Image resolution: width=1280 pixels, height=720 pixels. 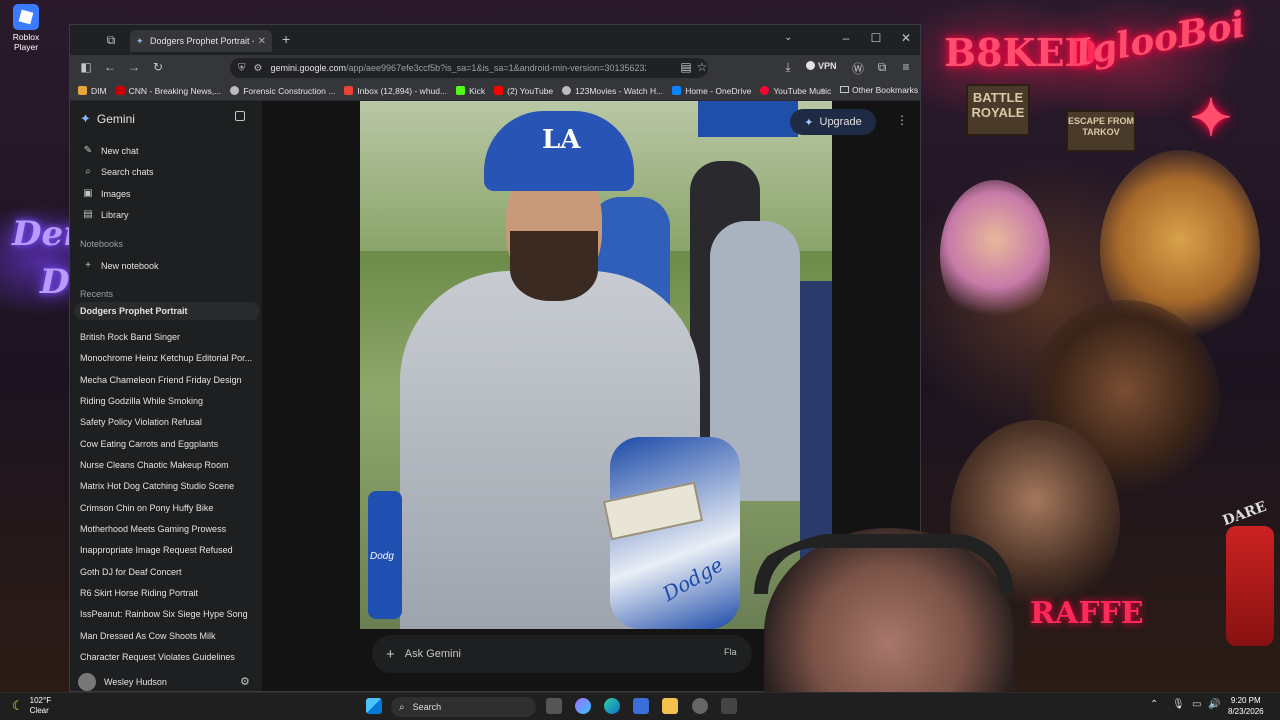 I want to click on collapse-sidebar-icon, so click(x=240, y=116).